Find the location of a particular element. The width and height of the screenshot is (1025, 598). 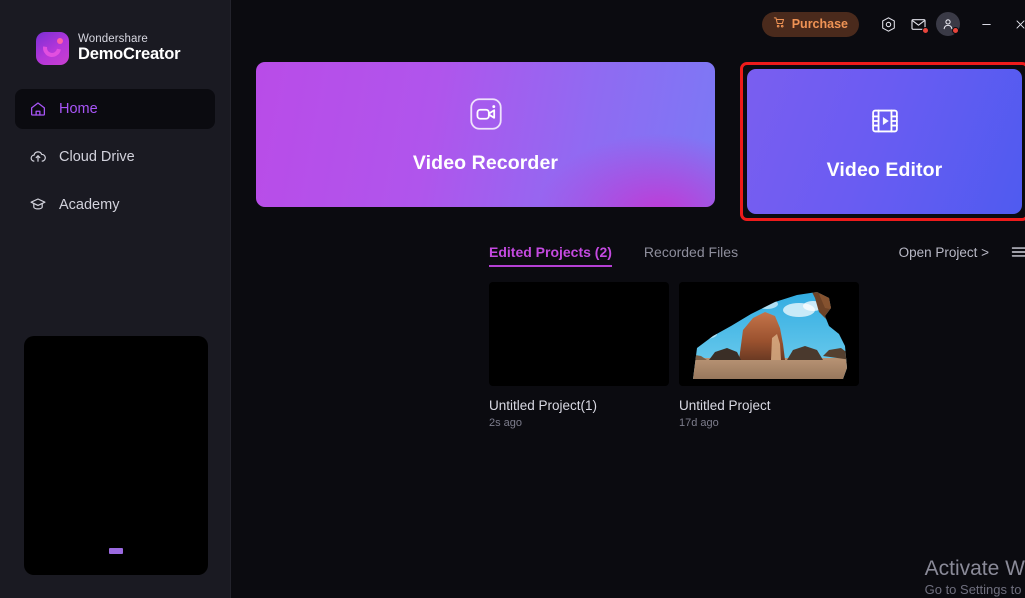

purchase-button: Purchase is located at coordinates (810, 24).